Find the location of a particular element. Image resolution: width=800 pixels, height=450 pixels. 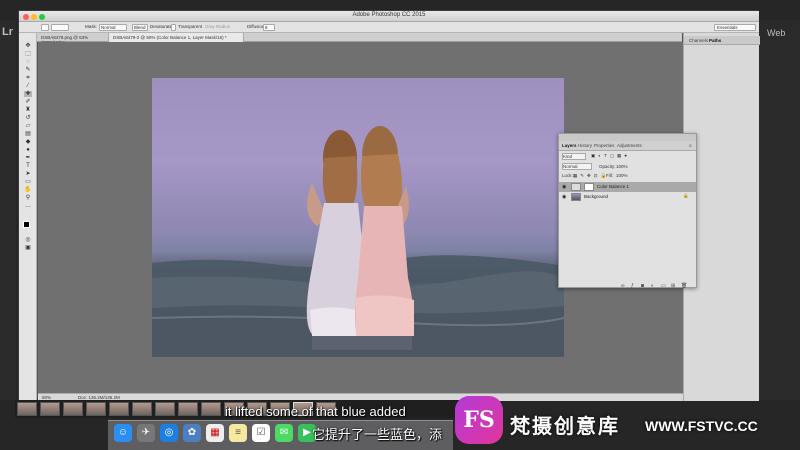

new-layer-icon: ⊞ is located at coordinates (673, 286).